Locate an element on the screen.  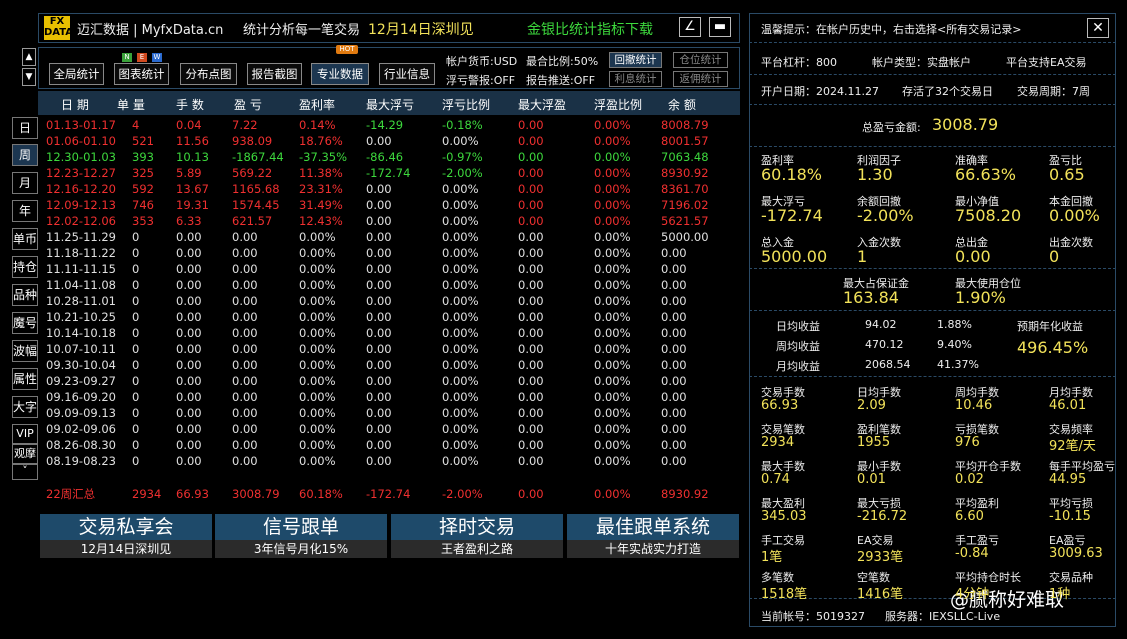
col-float-loss-ratio: 浮亏比例 is located at coordinates (466, 104).